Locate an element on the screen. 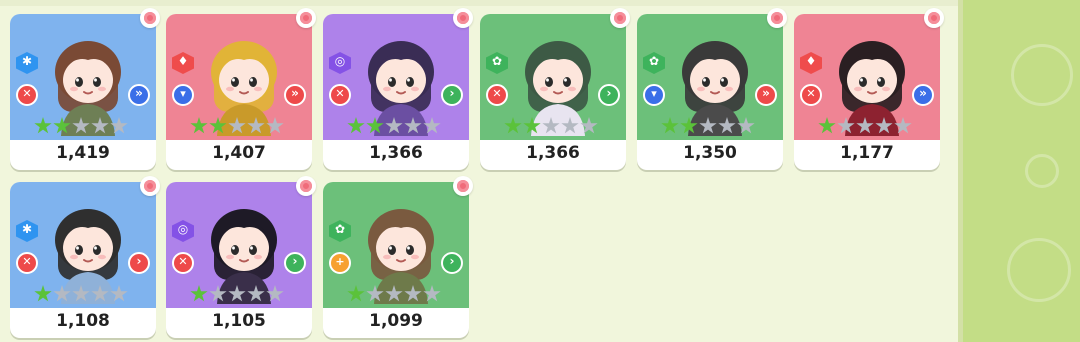  power-value: 1,105 is located at coordinates (239, 321).